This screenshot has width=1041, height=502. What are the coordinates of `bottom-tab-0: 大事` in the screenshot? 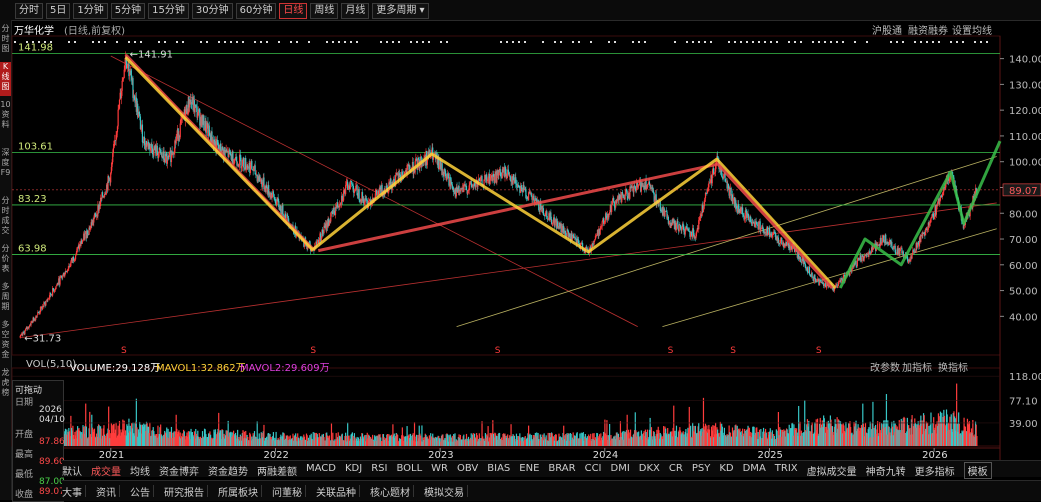 It's located at (72, 491).